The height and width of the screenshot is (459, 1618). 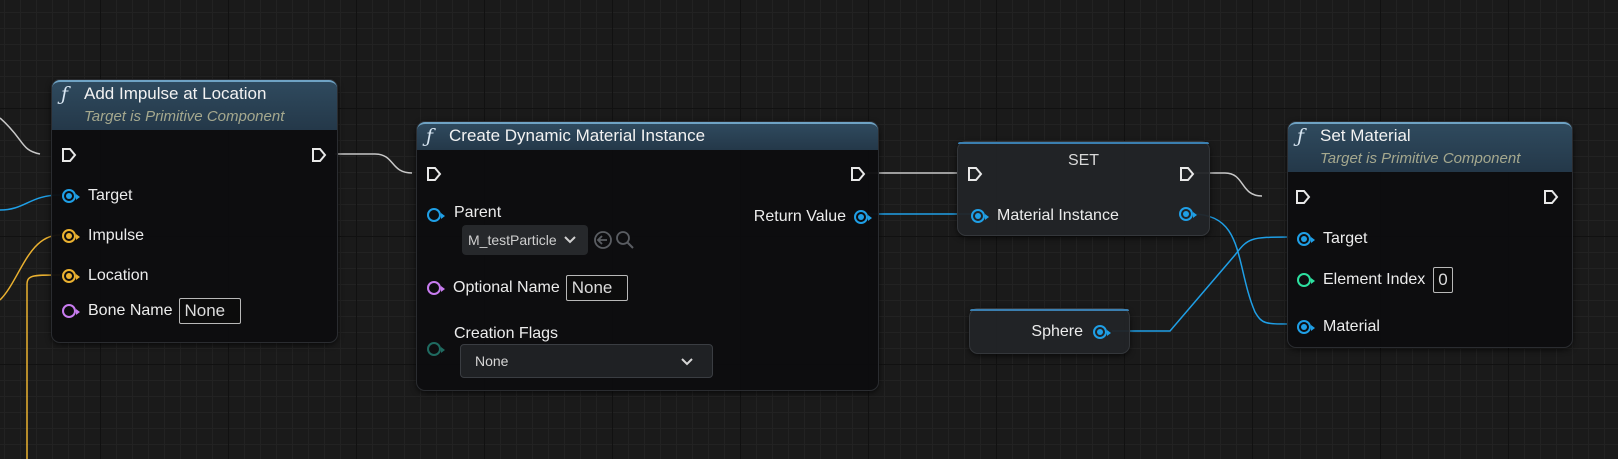 I want to click on exec-wire-impulse-to-dmi, so click(x=374, y=163).